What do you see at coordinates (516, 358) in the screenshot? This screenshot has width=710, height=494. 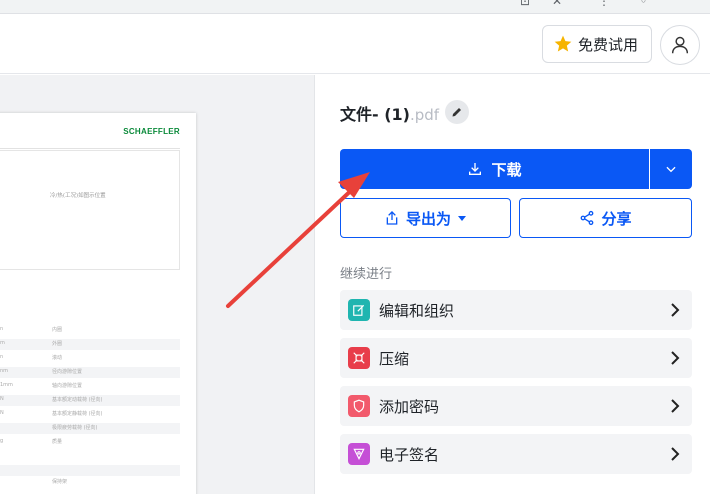 I see `action-compress: 压缩` at bounding box center [516, 358].